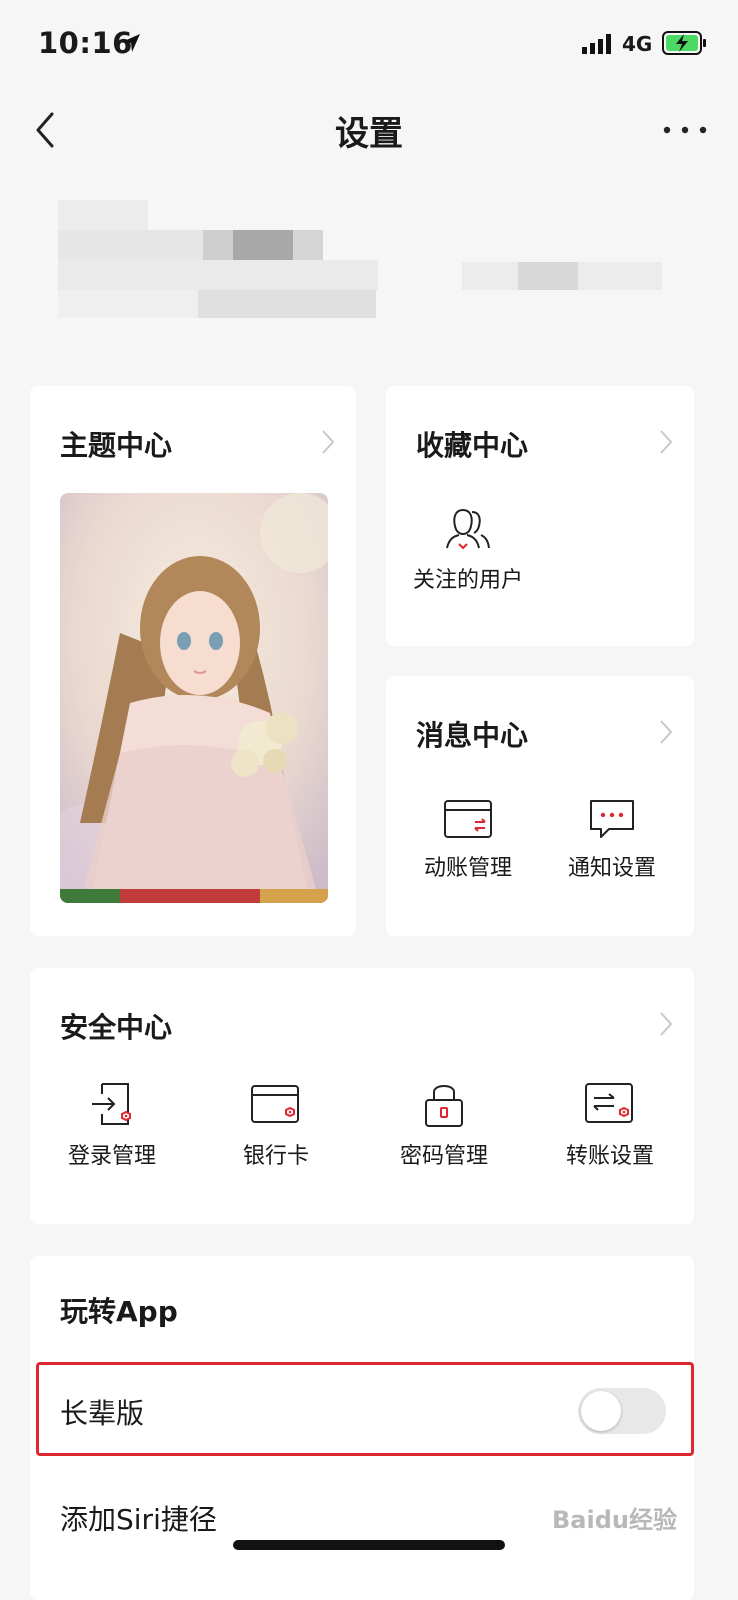 The width and height of the screenshot is (738, 1600). I want to click on siri-shortcut-row: 添加Siri捷径, so click(138, 1518).